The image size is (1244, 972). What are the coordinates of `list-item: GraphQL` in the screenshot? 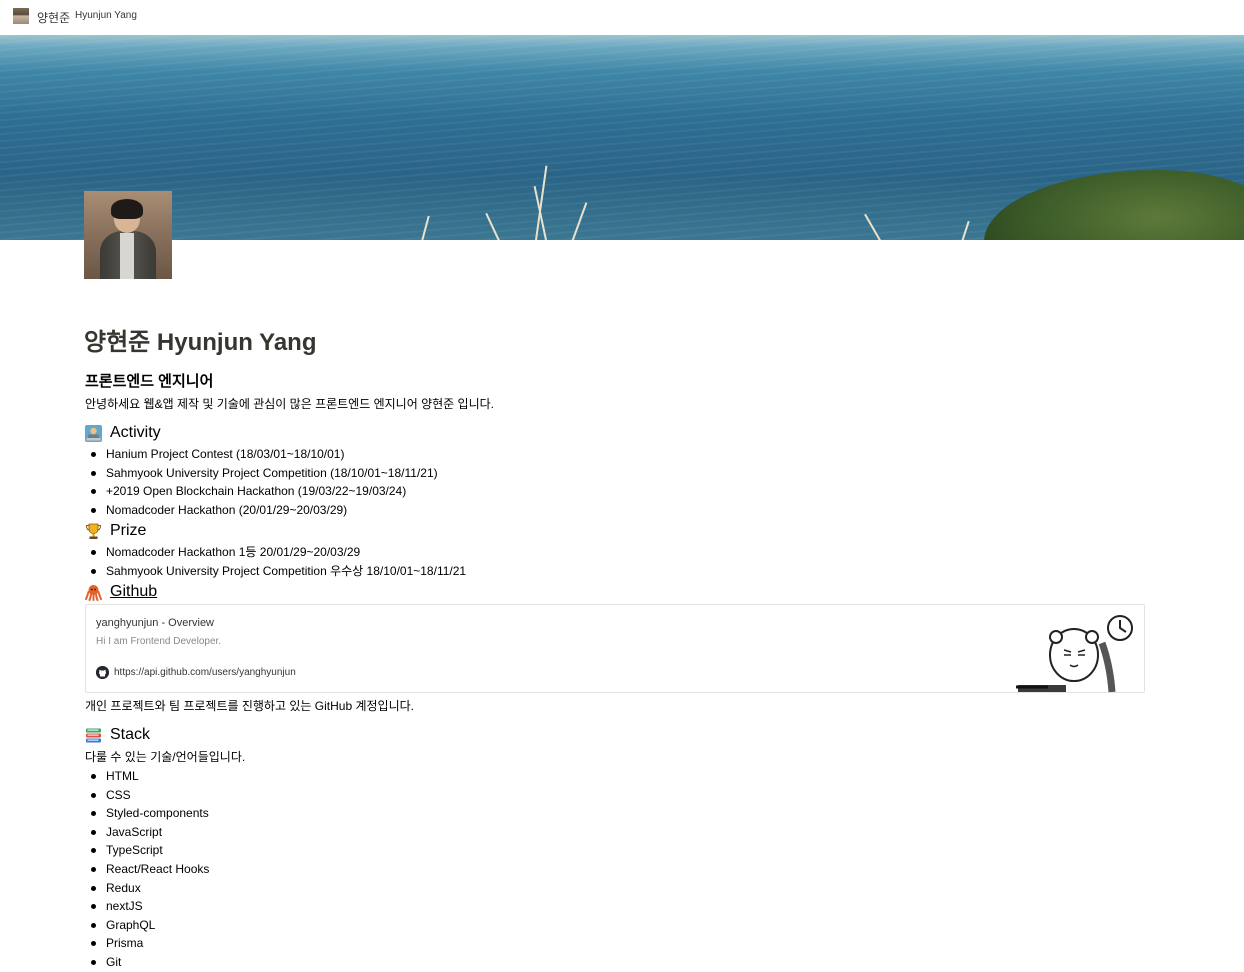 It's located at (147, 925).